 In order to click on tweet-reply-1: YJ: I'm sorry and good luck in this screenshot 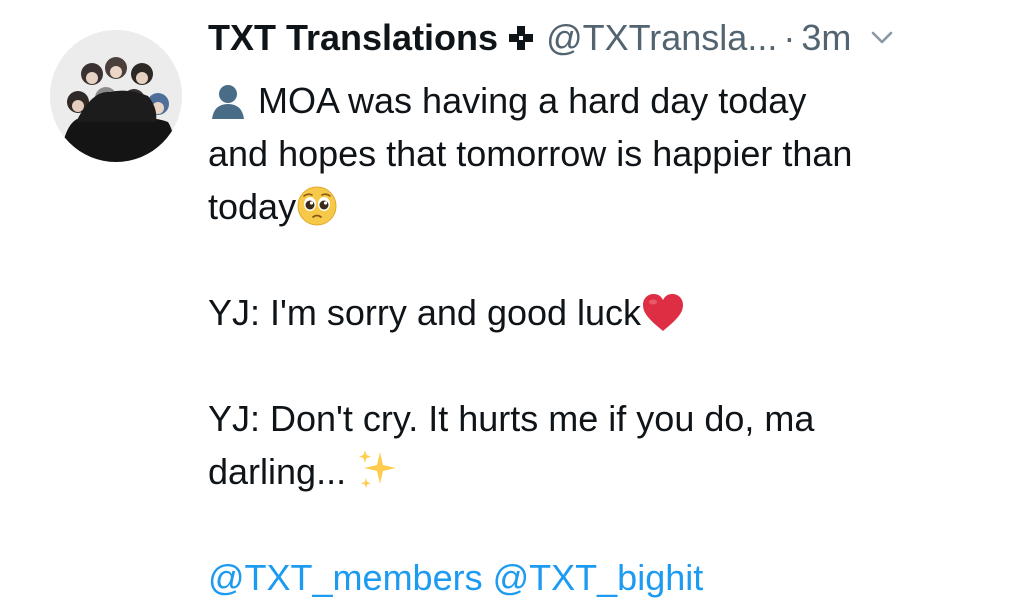, I will do `click(603, 312)`.